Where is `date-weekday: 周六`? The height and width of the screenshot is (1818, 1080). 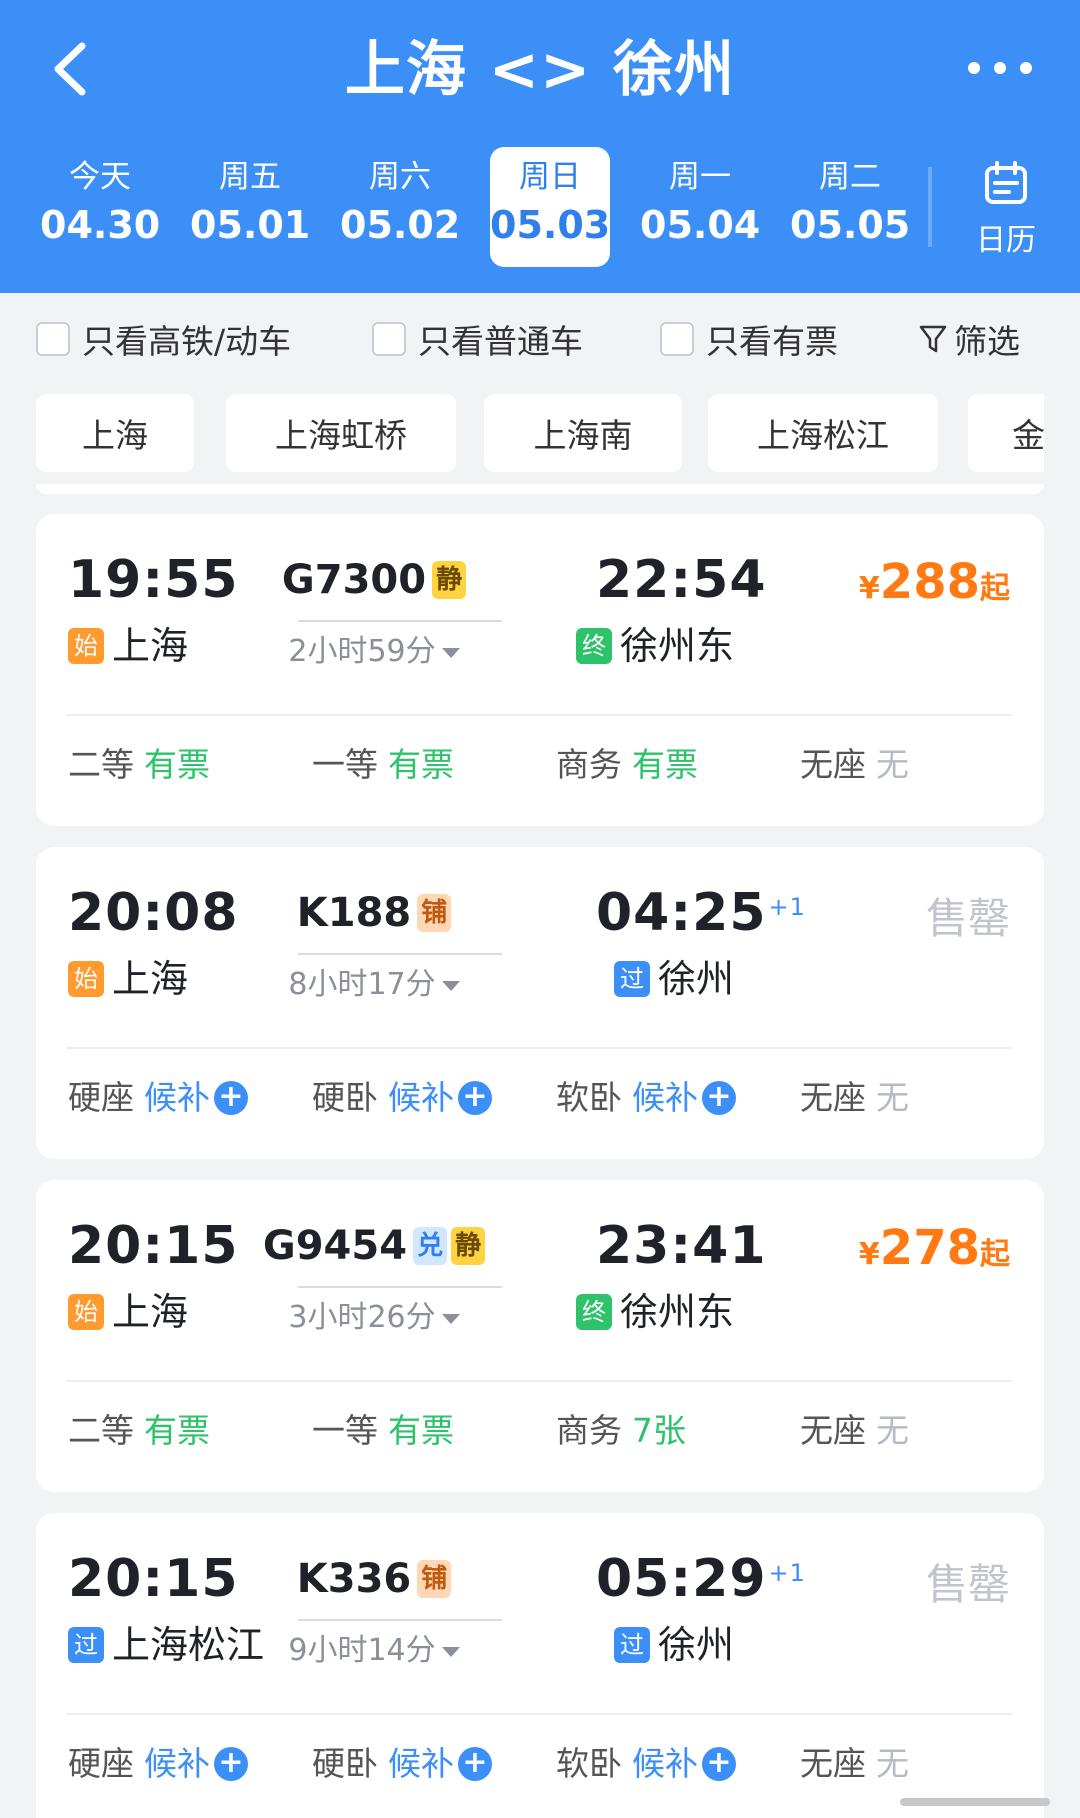 date-weekday: 周六 is located at coordinates (400, 177).